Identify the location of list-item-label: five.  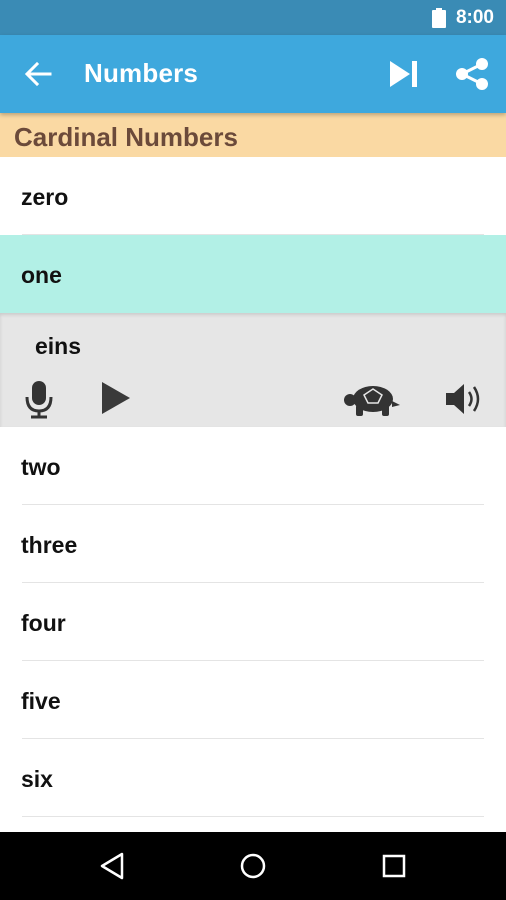
(41, 701).